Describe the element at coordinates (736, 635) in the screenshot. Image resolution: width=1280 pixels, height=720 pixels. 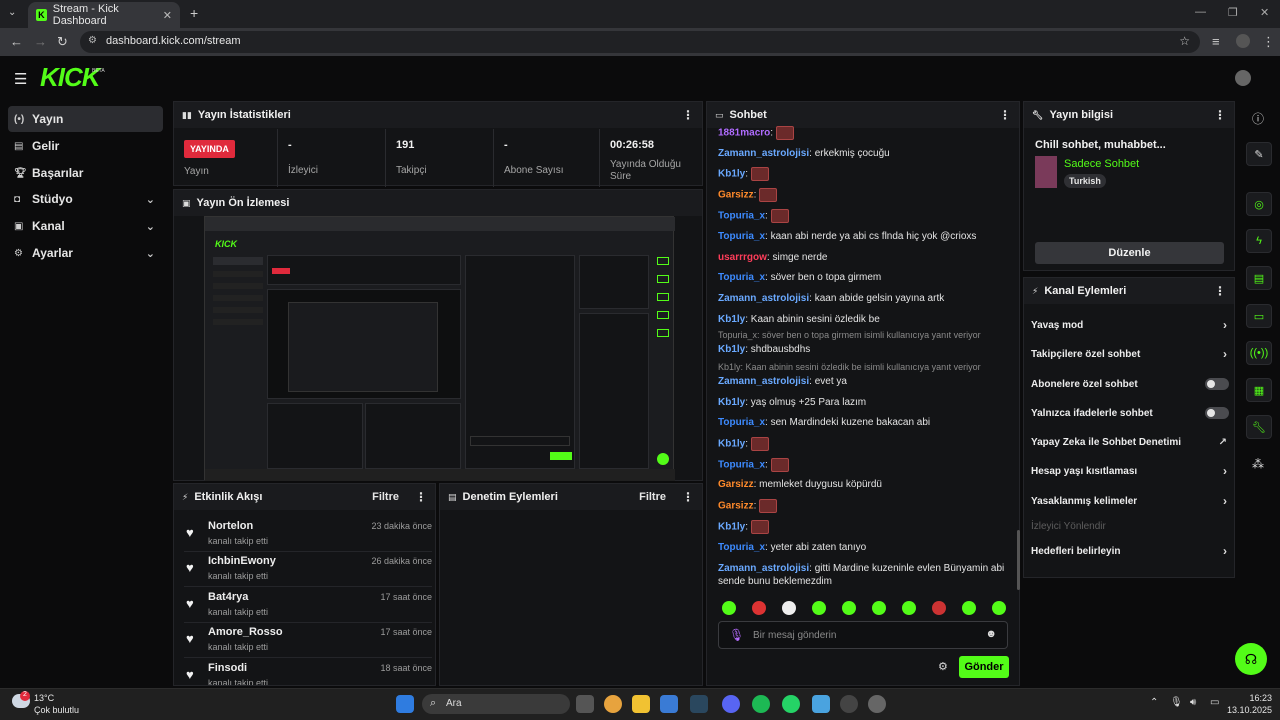
I see `microphone-icon: 🎙︎` at that location.